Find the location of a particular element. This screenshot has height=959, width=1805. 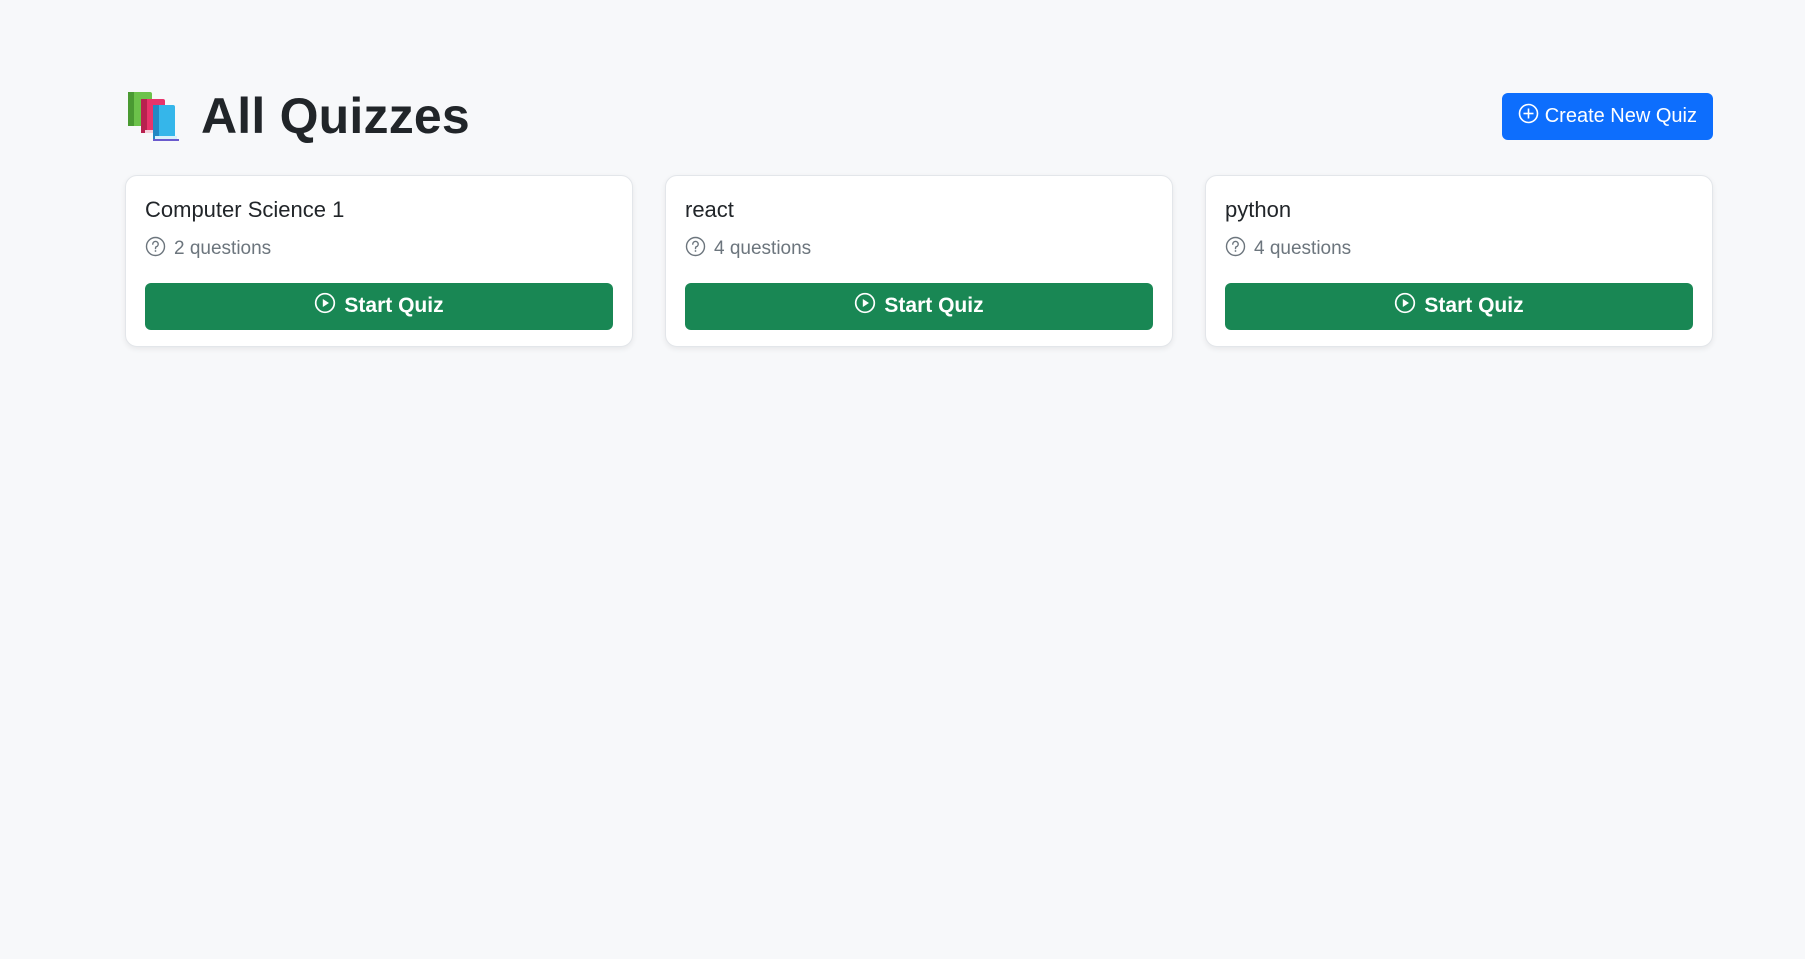

quiz-title: react is located at coordinates (709, 209).